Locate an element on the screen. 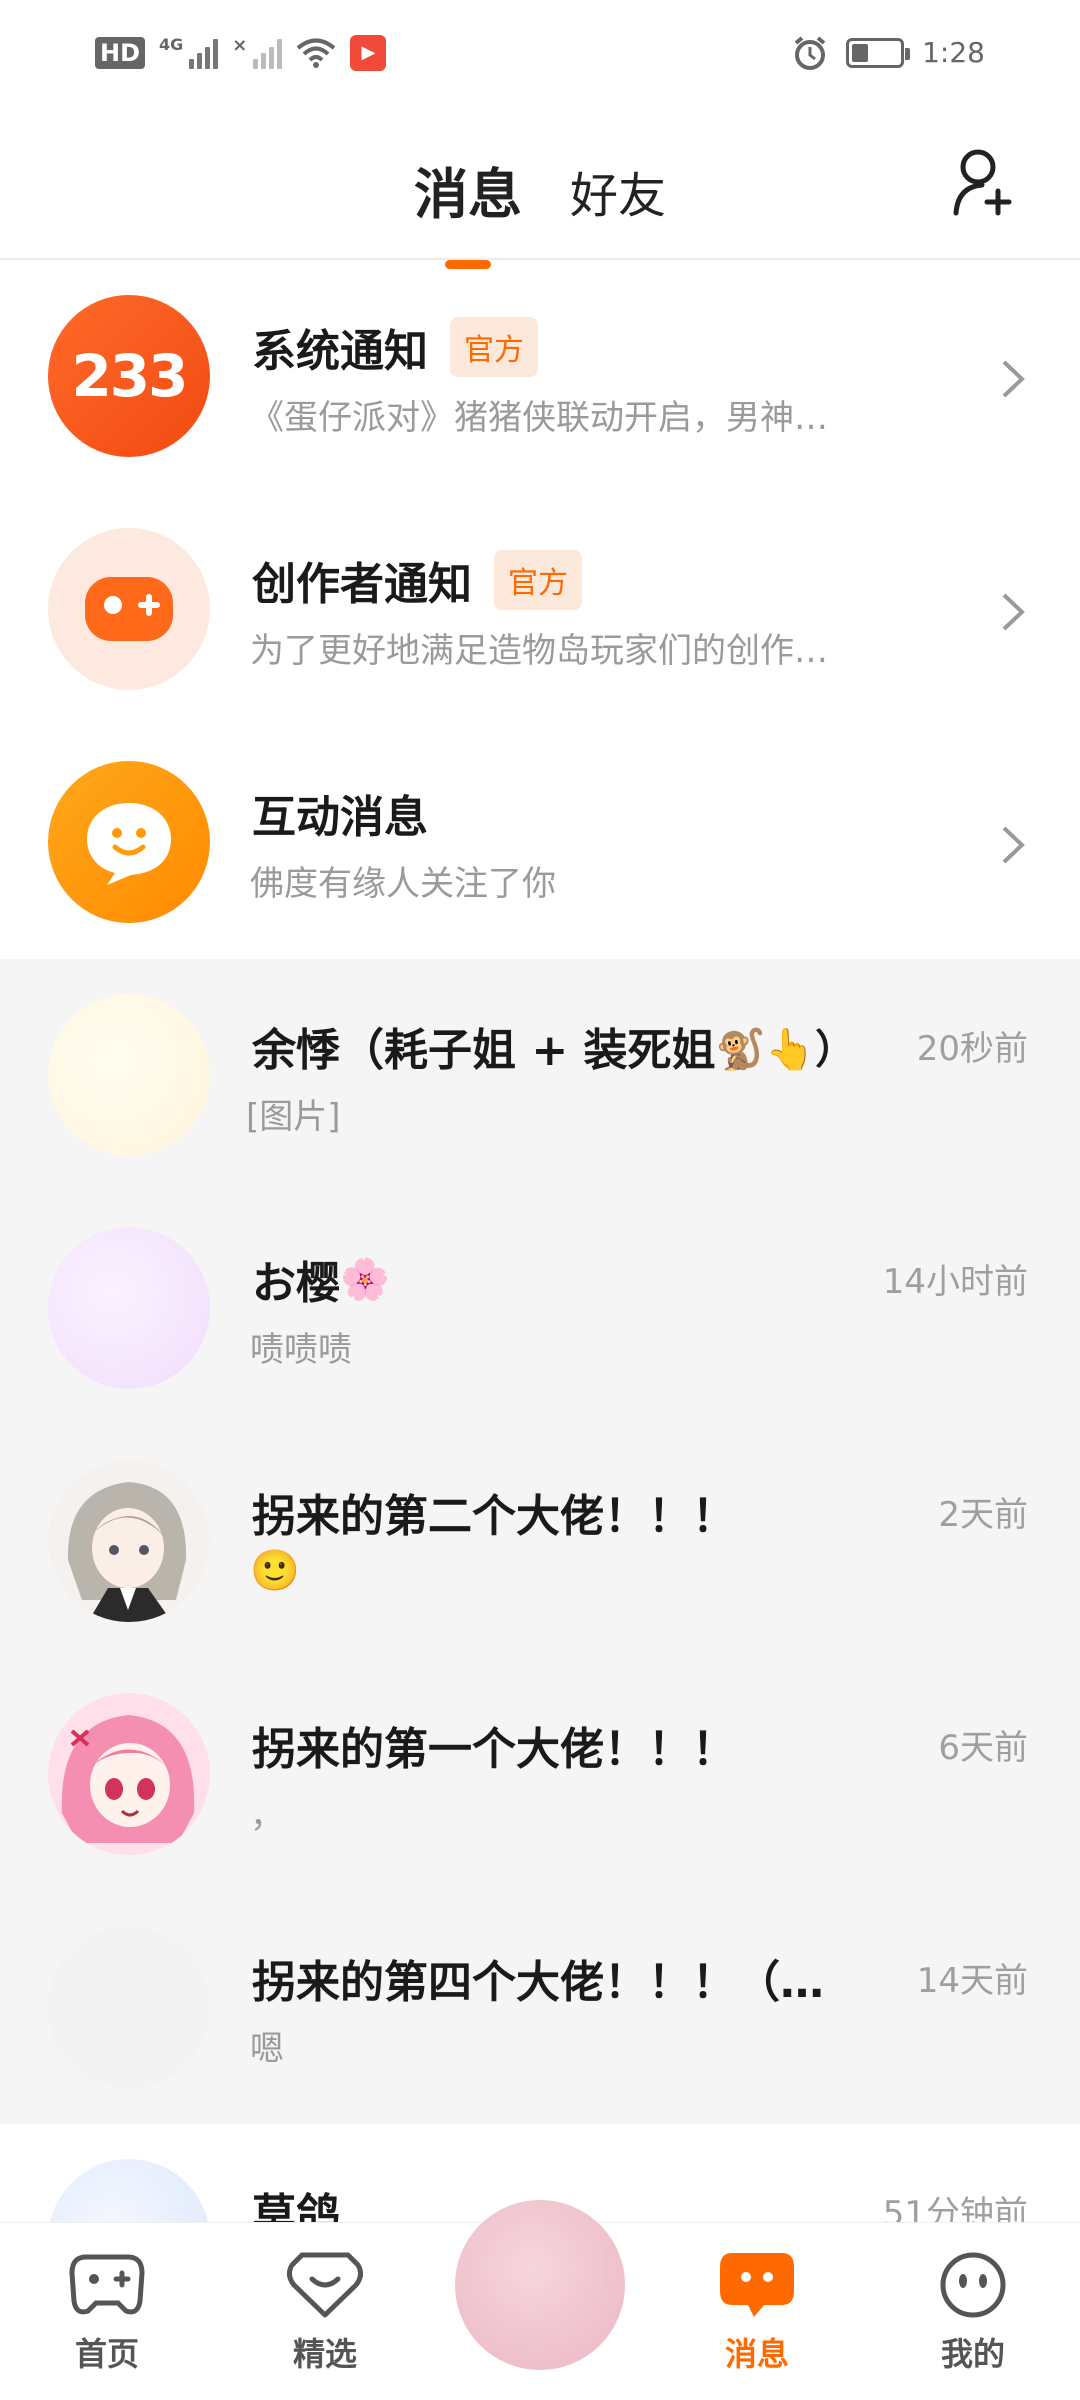 The image size is (1080, 2400). list-item-chat: 余悸（耗子姐 + 装死姐 🐒👆） [图片] 20秒前 is located at coordinates (540, 1075).